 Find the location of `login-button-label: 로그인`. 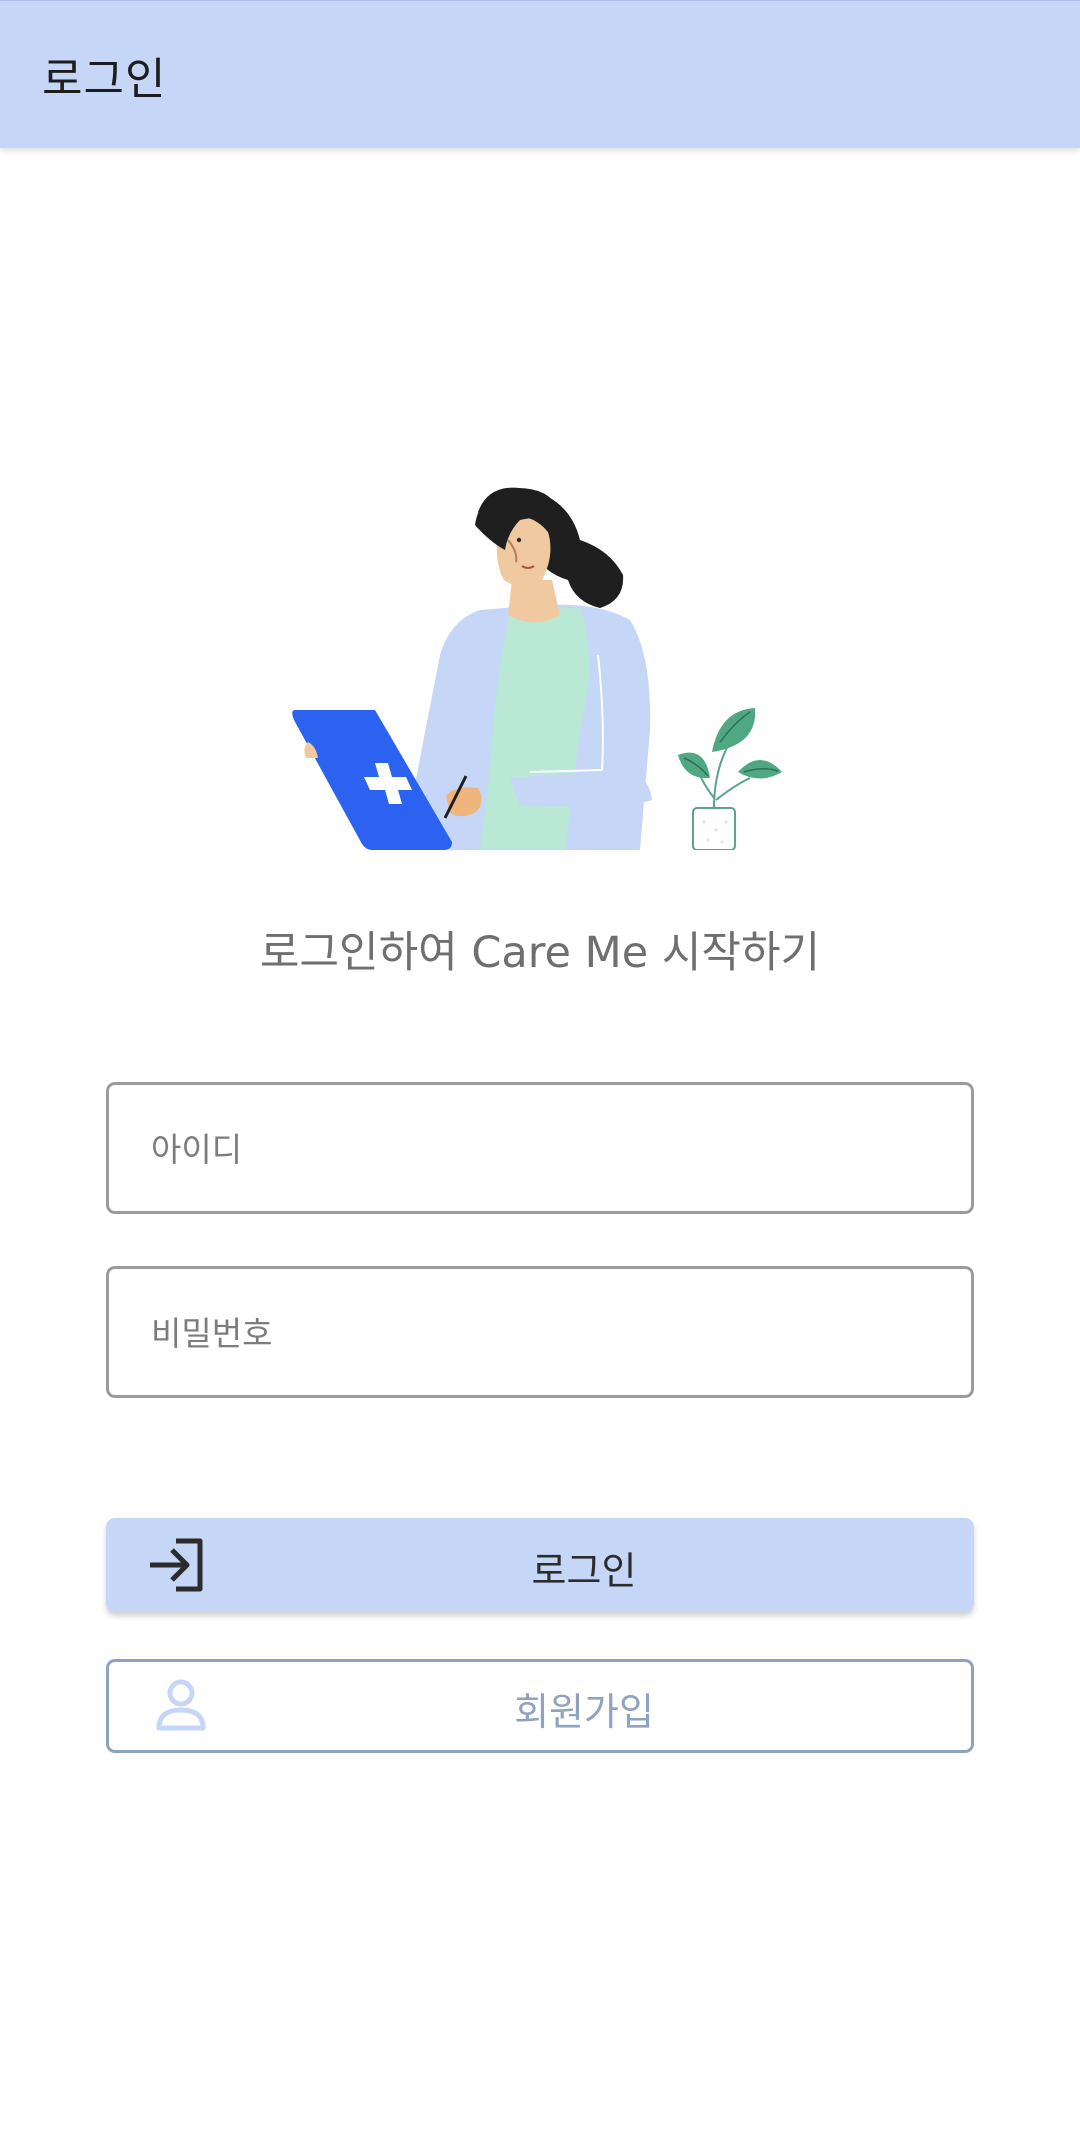

login-button-label: 로그인 is located at coordinates (584, 1571).